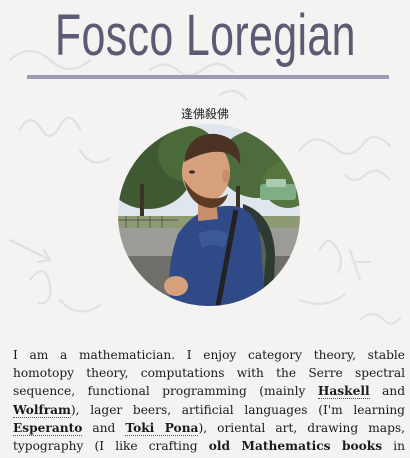 This screenshot has width=410, height=458. What do you see at coordinates (208, 77) in the screenshot?
I see `title-underline` at bounding box center [208, 77].